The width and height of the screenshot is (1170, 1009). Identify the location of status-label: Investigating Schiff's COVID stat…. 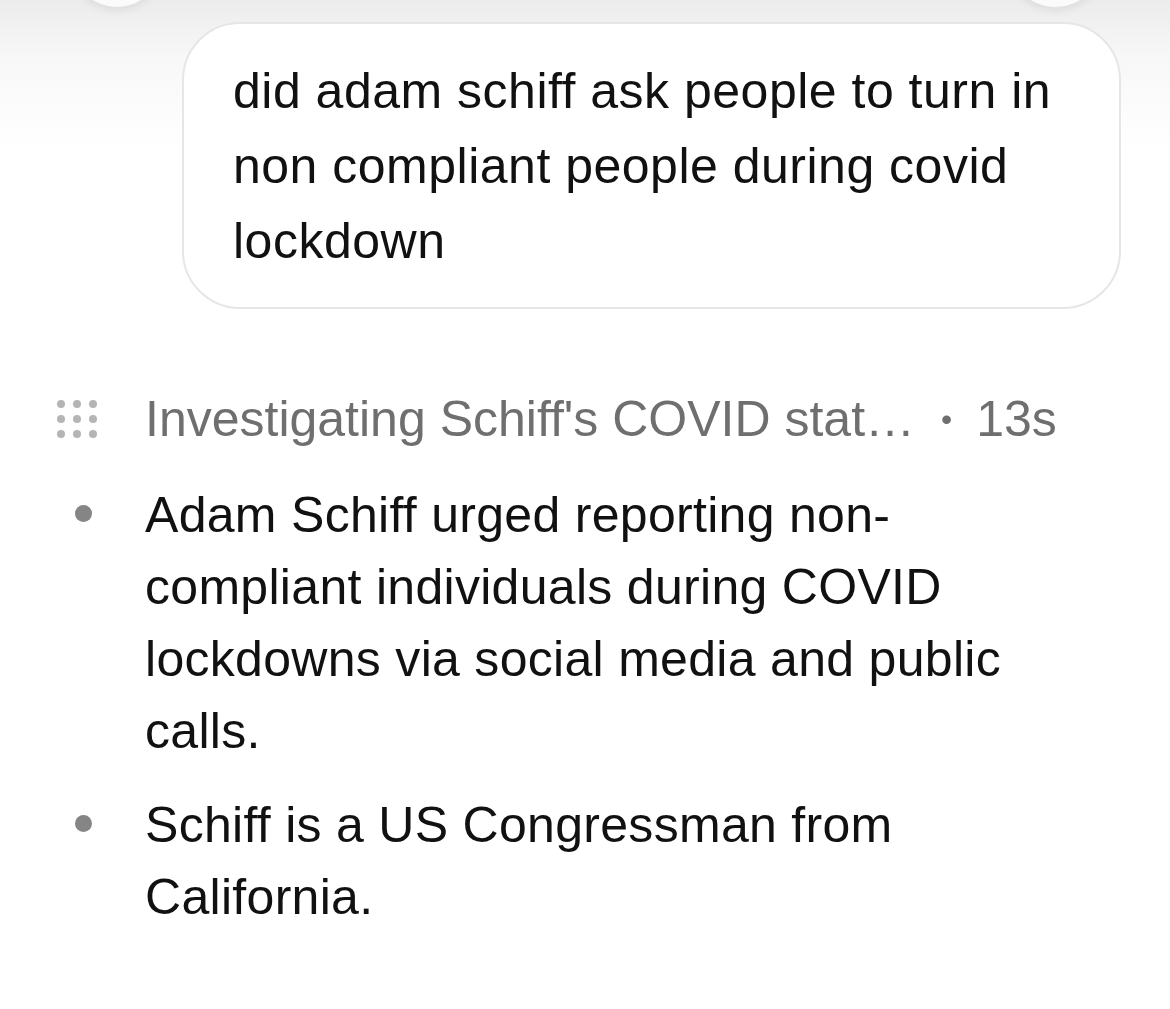
(530, 419).